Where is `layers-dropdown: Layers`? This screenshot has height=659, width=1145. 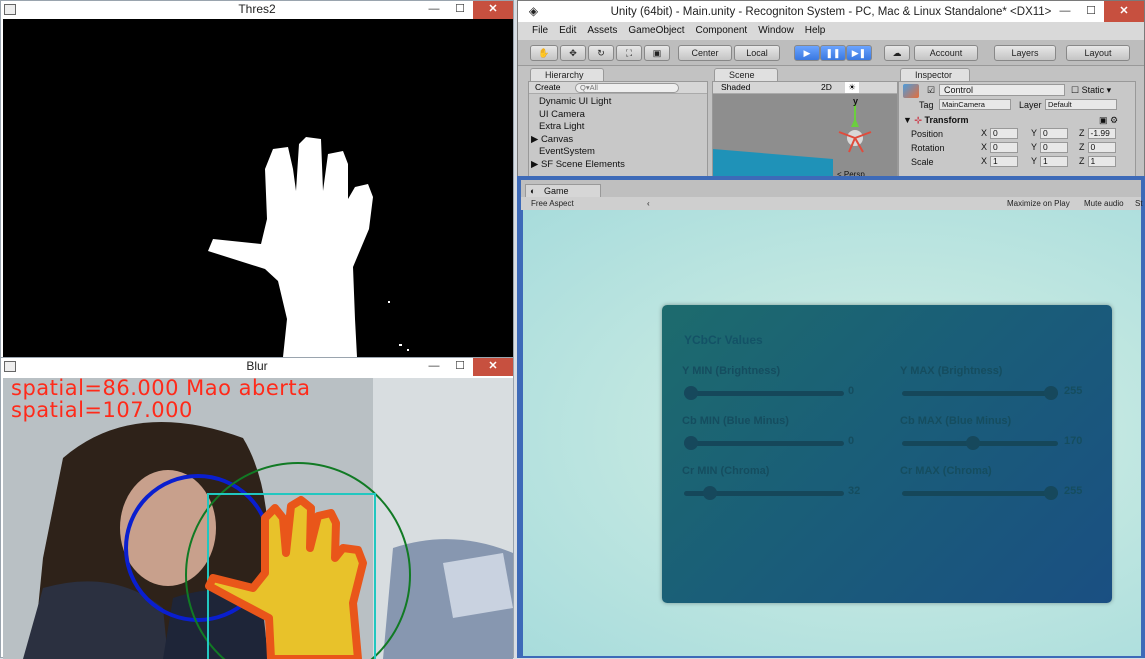 layers-dropdown: Layers is located at coordinates (1025, 53).